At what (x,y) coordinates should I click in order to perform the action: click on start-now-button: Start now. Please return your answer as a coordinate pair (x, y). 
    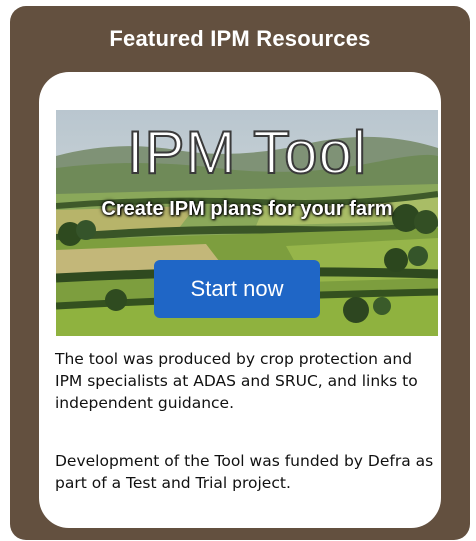
    Looking at the image, I should click on (237, 289).